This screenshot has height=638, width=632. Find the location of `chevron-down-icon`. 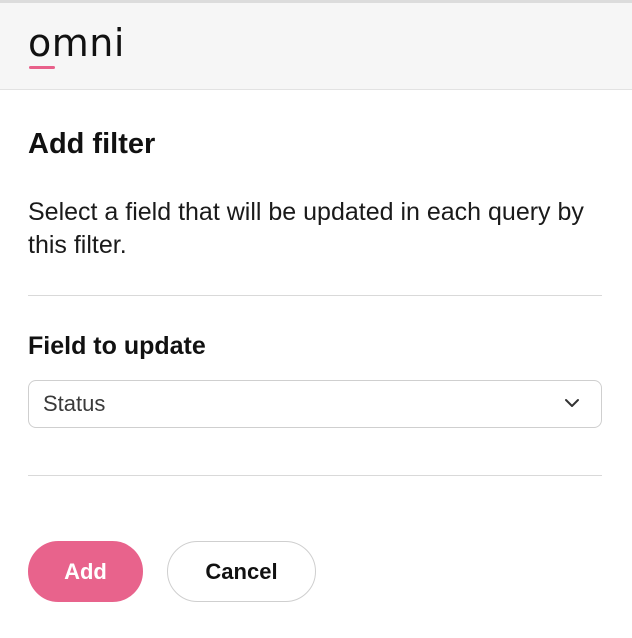

chevron-down-icon is located at coordinates (572, 403).